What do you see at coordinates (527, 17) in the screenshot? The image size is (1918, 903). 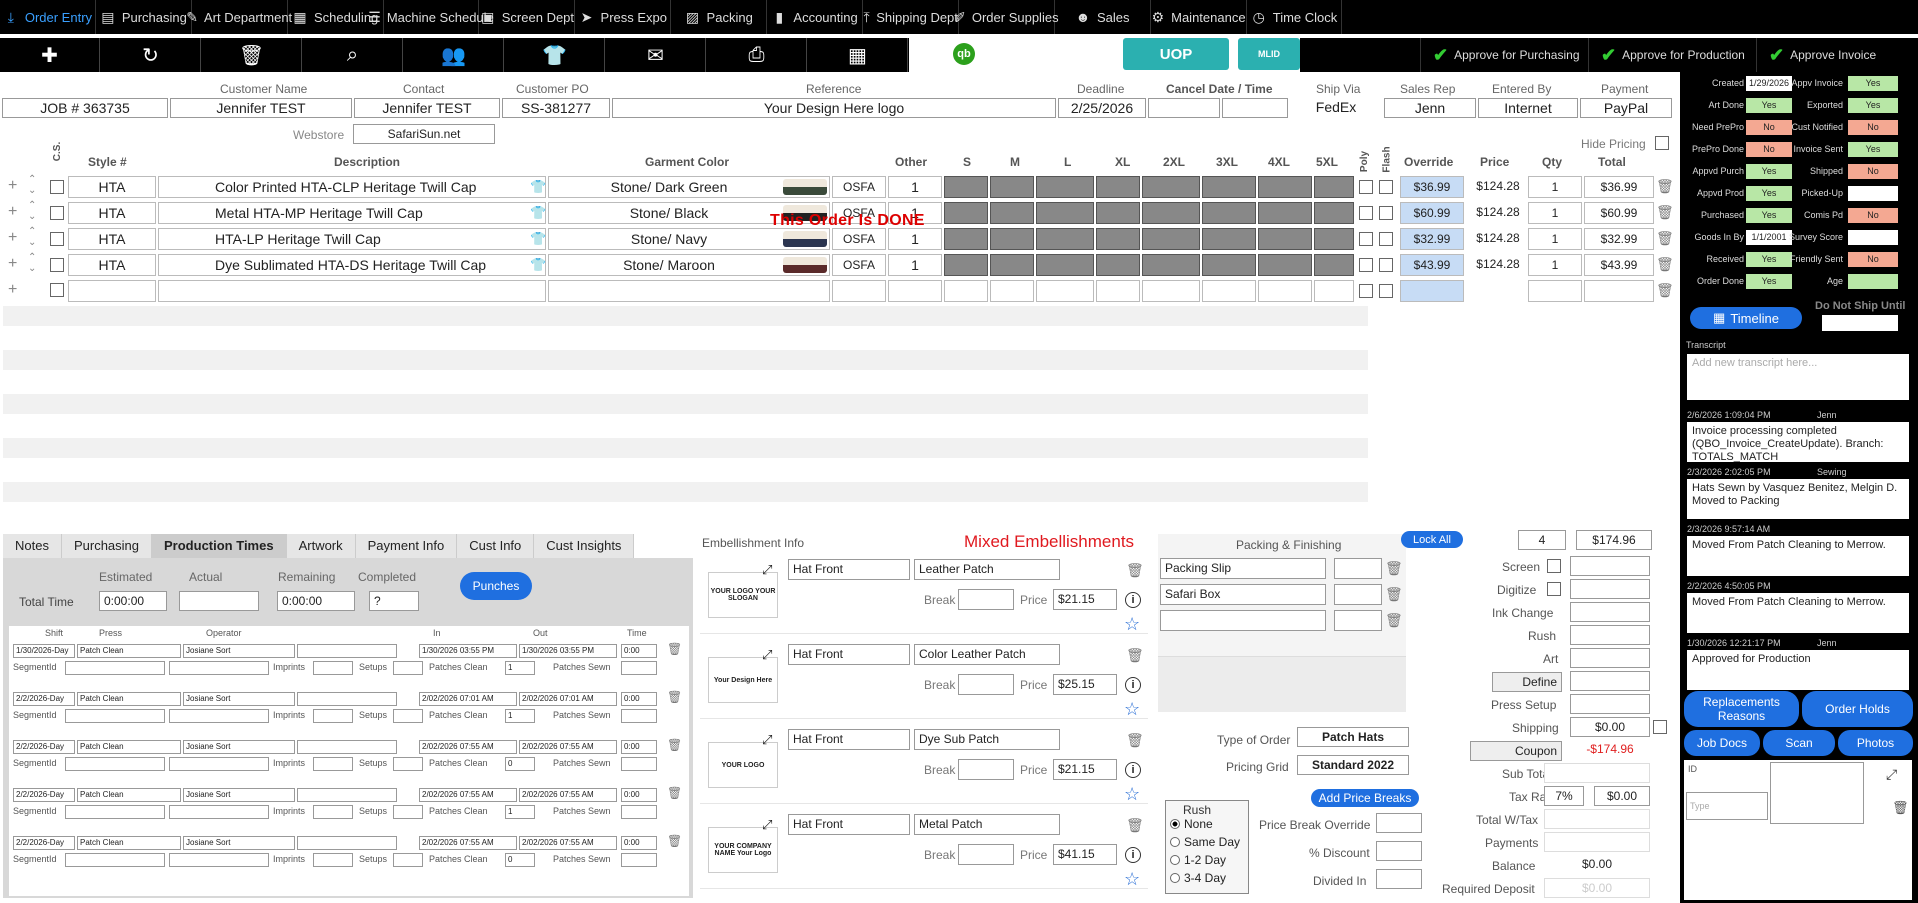 I see `nav-screen-dept: ▣ Screen Dept` at bounding box center [527, 17].